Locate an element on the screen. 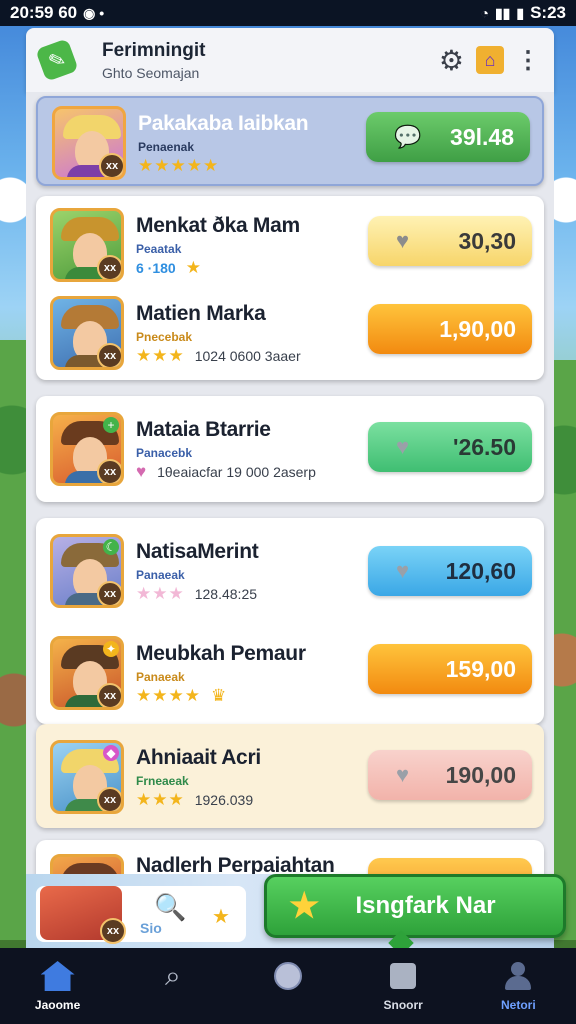 This screenshot has height=1024, width=576. item-name: Pakakaba Iaibkan is located at coordinates (223, 123).